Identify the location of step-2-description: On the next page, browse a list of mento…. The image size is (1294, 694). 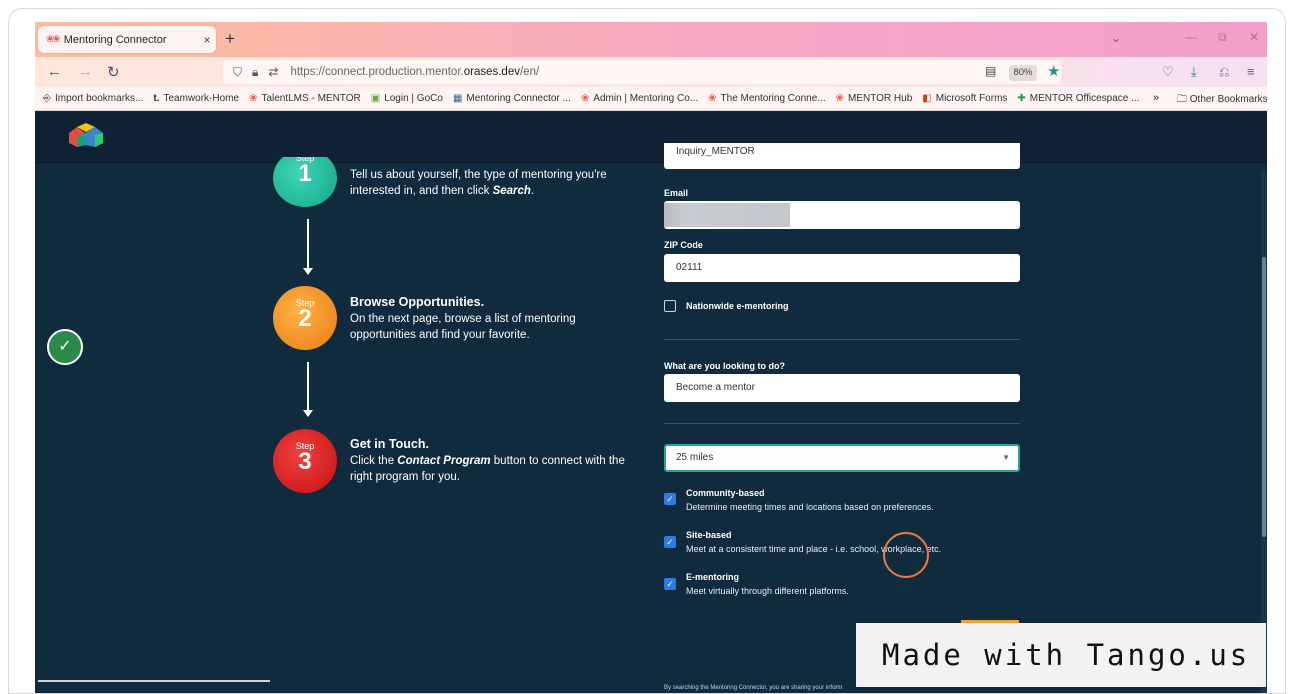
(463, 327).